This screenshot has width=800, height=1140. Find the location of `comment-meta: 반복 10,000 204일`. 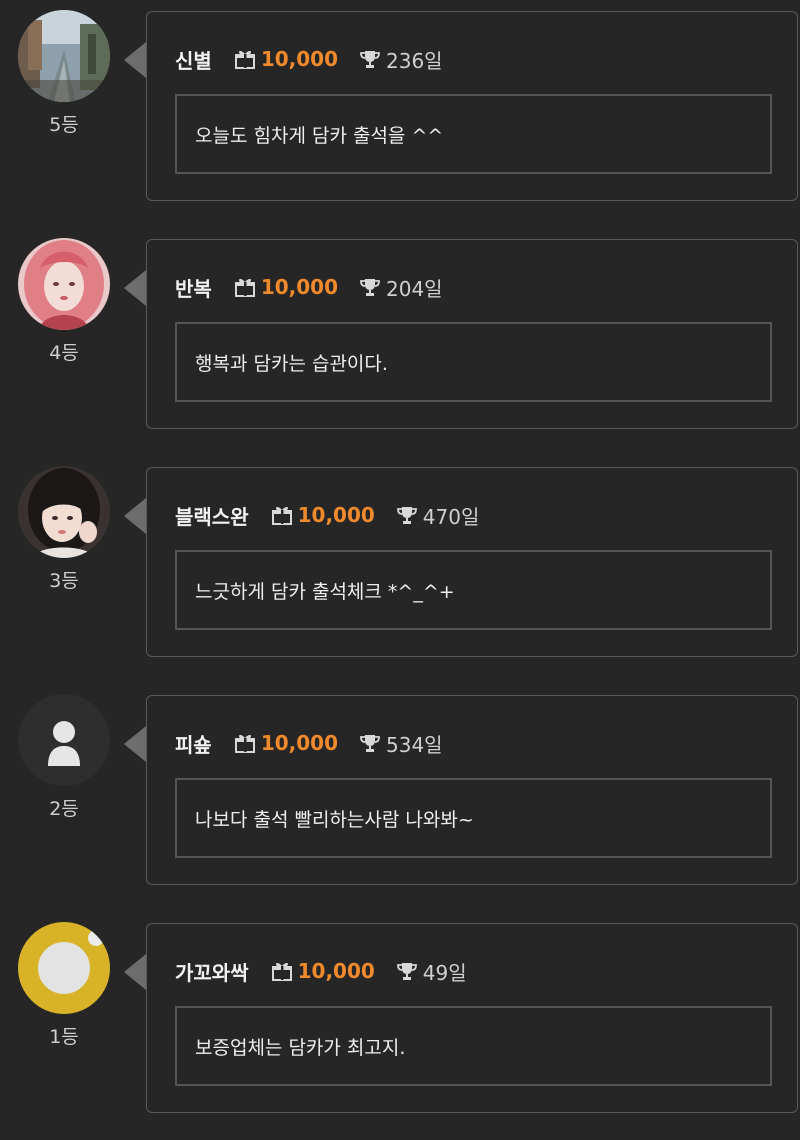

comment-meta: 반복 10,000 204일 is located at coordinates (309, 287).